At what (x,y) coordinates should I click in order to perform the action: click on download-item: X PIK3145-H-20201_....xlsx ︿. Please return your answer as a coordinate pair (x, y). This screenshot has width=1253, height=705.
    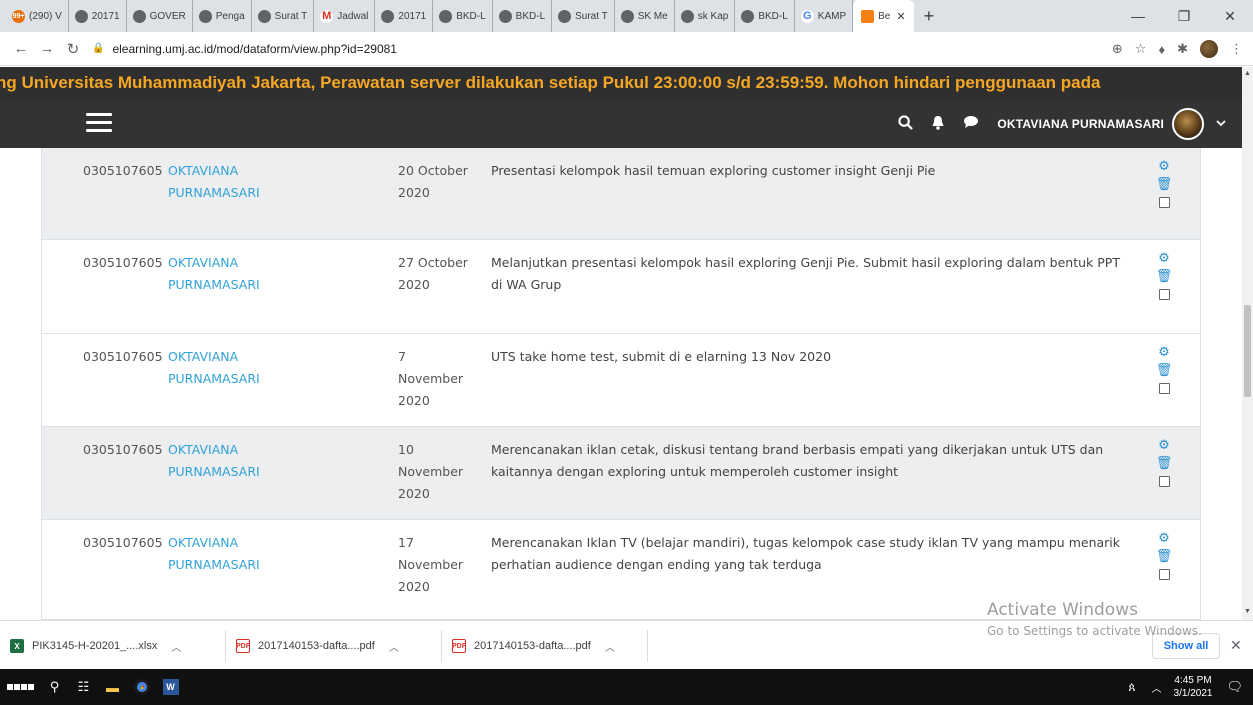
    Looking at the image, I should click on (113, 646).